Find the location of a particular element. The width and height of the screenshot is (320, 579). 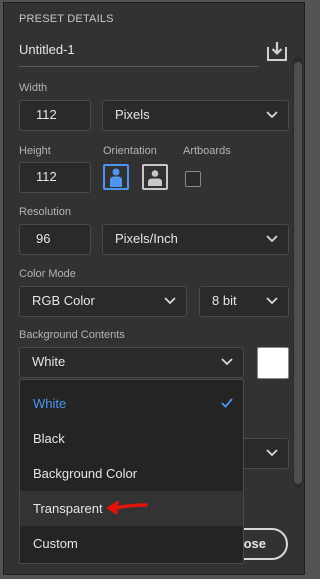

background-contents-label: Background Contents is located at coordinates (72, 335).